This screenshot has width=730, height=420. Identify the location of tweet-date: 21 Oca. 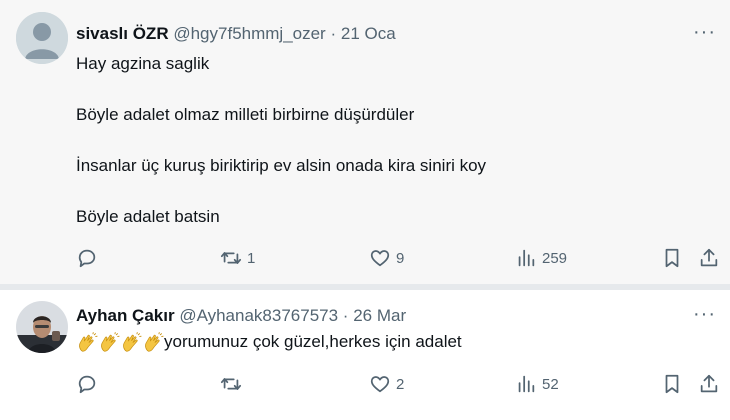
(368, 33).